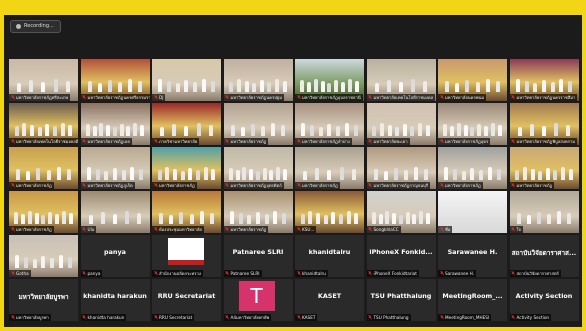  Describe the element at coordinates (329, 124) in the screenshot. I see `participant-tile: มหาวิทยาลัยราชภัฏลำปาง` at that location.